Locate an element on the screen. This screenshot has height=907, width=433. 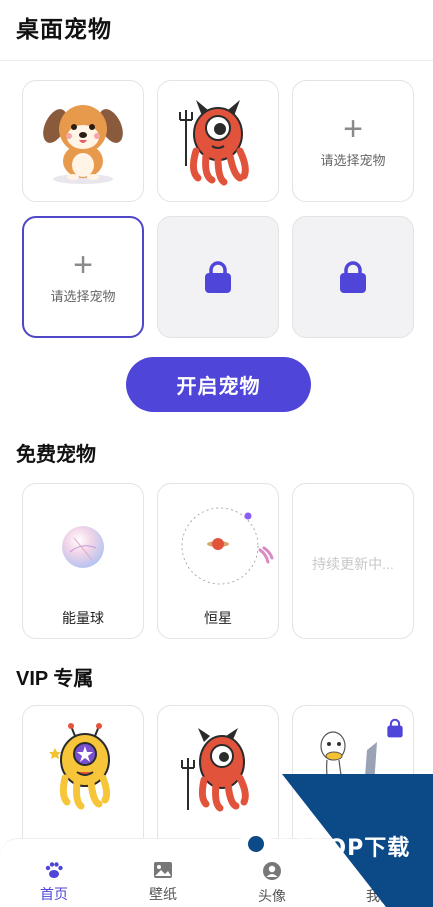
dog-icon is located at coordinates (83, 144).